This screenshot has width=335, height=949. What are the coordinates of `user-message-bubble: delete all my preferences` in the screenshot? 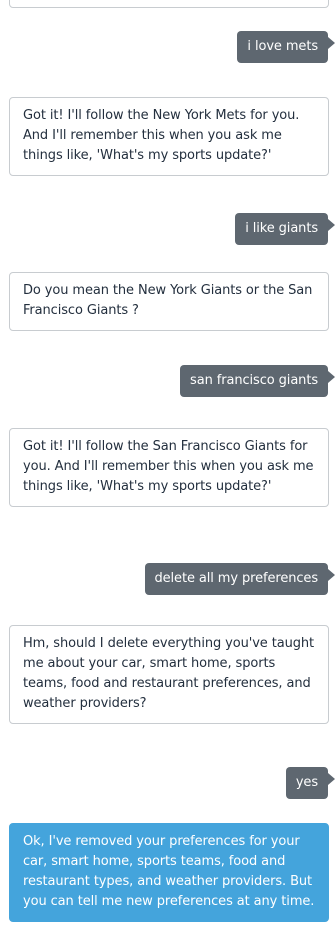 It's located at (239, 579).